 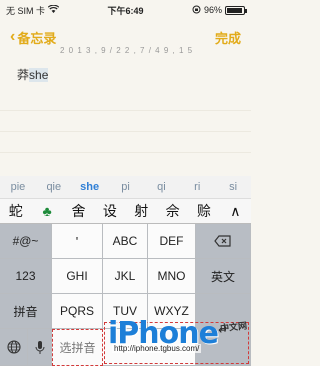 I want to click on dictation-key, so click(x=40, y=347).